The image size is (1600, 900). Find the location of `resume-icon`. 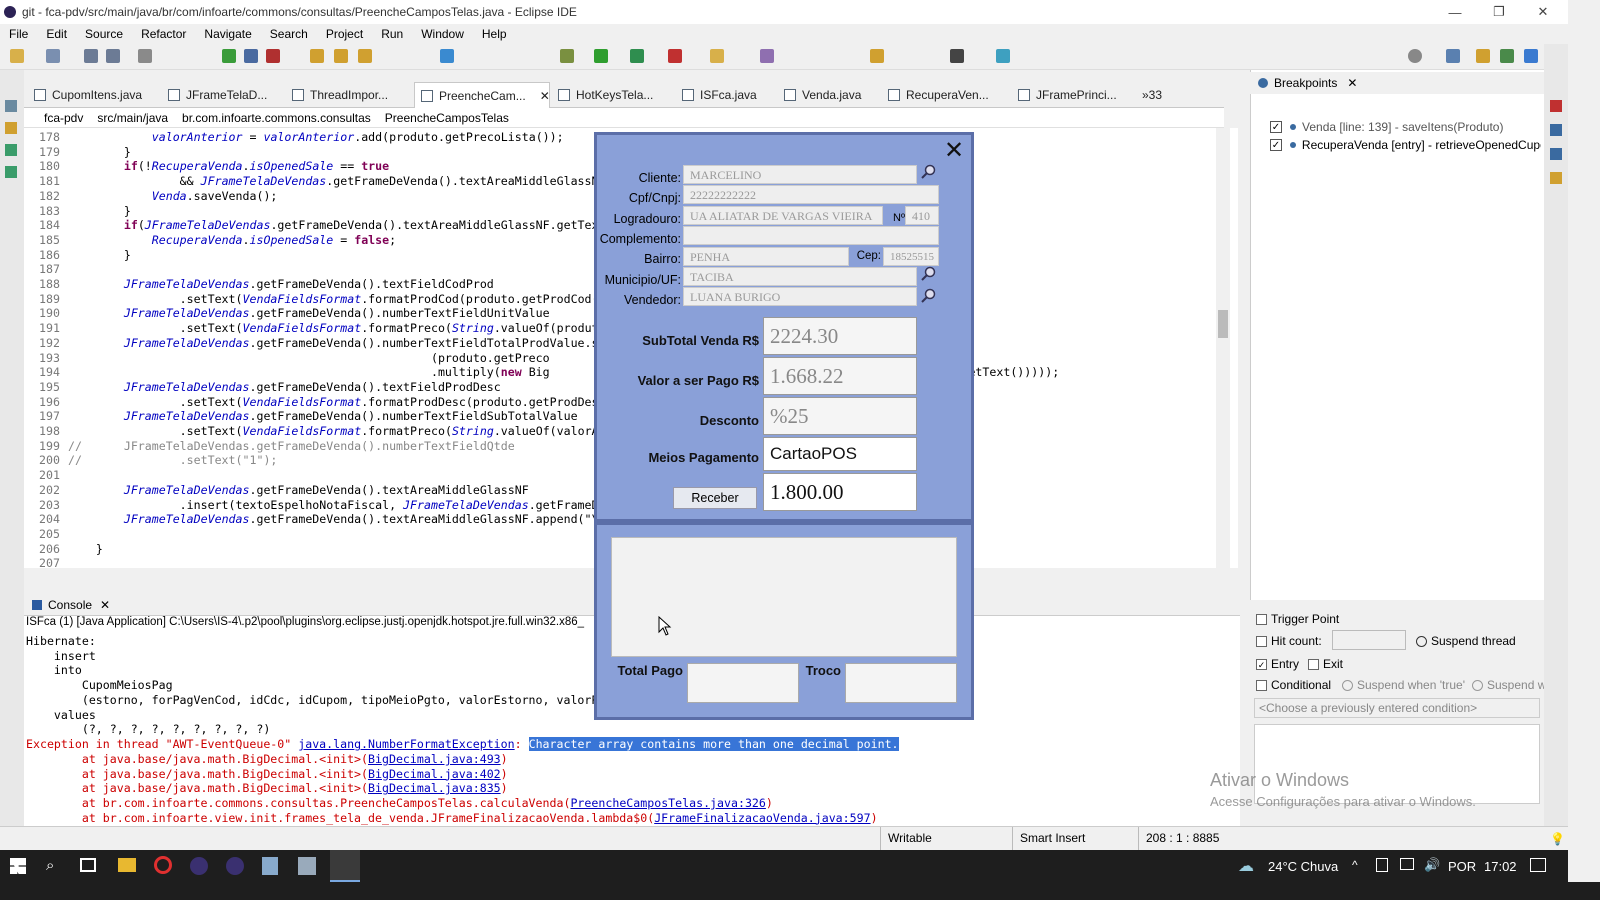

resume-icon is located at coordinates (229, 56).